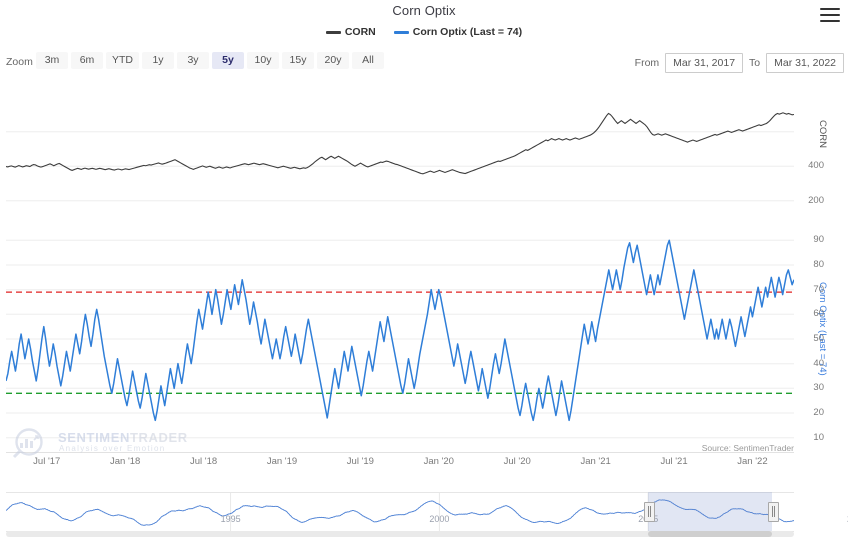 This screenshot has height=538, width=848. Describe the element at coordinates (816, 166) in the screenshot. I see `price-y-tick: 400` at that location.